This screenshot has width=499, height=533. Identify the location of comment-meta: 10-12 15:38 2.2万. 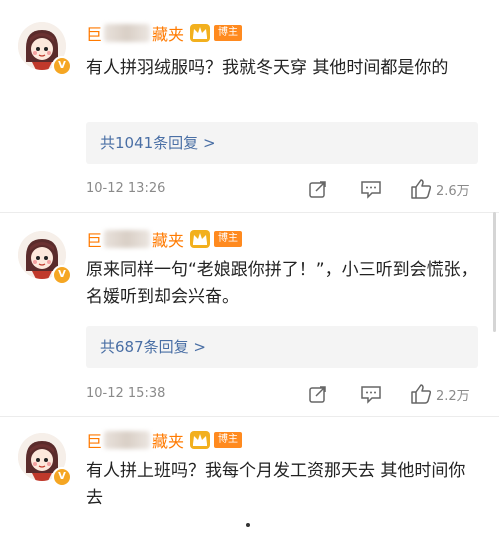
(283, 394).